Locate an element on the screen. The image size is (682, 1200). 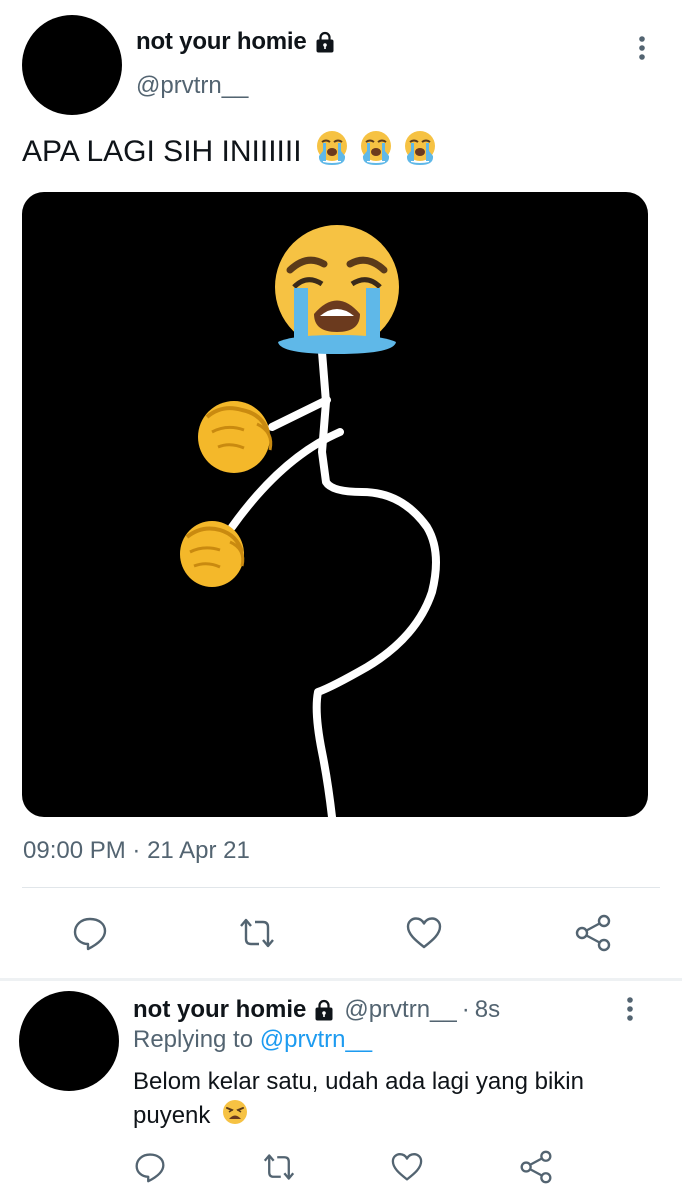
replying-to-label: Replying to is located at coordinates (193, 1039).